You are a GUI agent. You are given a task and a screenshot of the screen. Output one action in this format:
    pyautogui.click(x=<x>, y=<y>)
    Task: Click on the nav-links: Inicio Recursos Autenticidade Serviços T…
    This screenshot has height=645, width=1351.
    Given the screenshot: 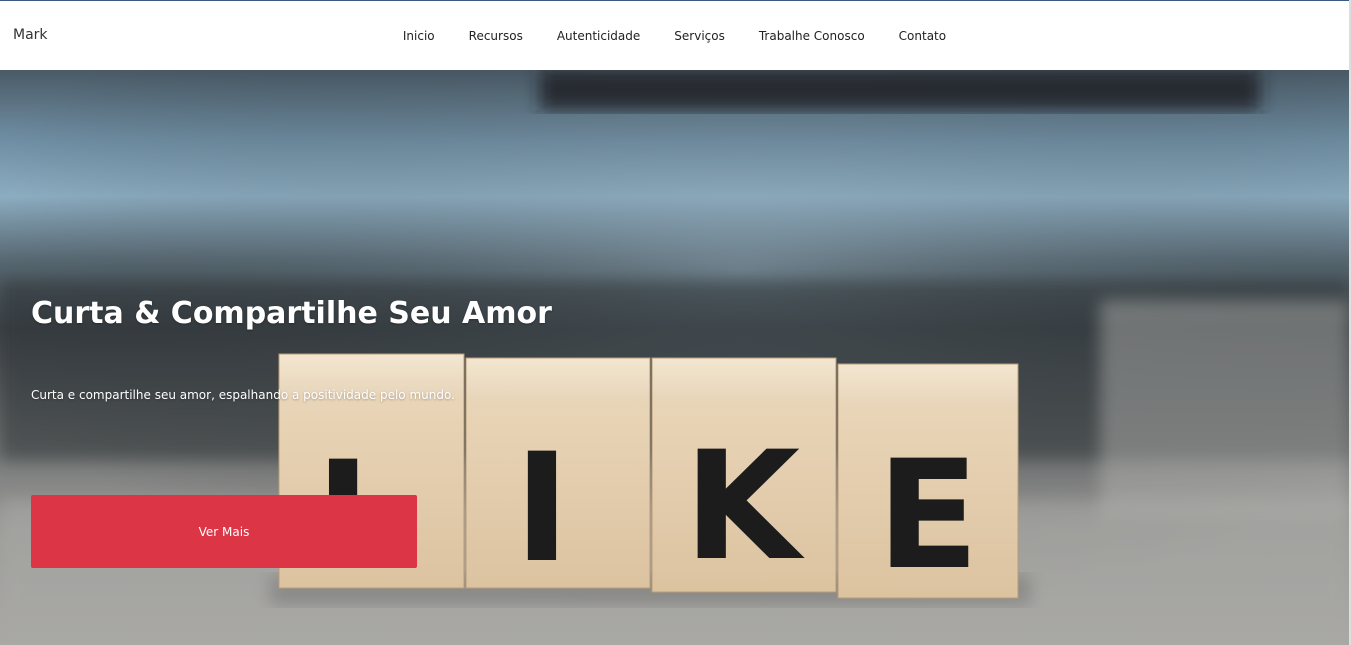 What is the action you would take?
    pyautogui.click(x=674, y=36)
    